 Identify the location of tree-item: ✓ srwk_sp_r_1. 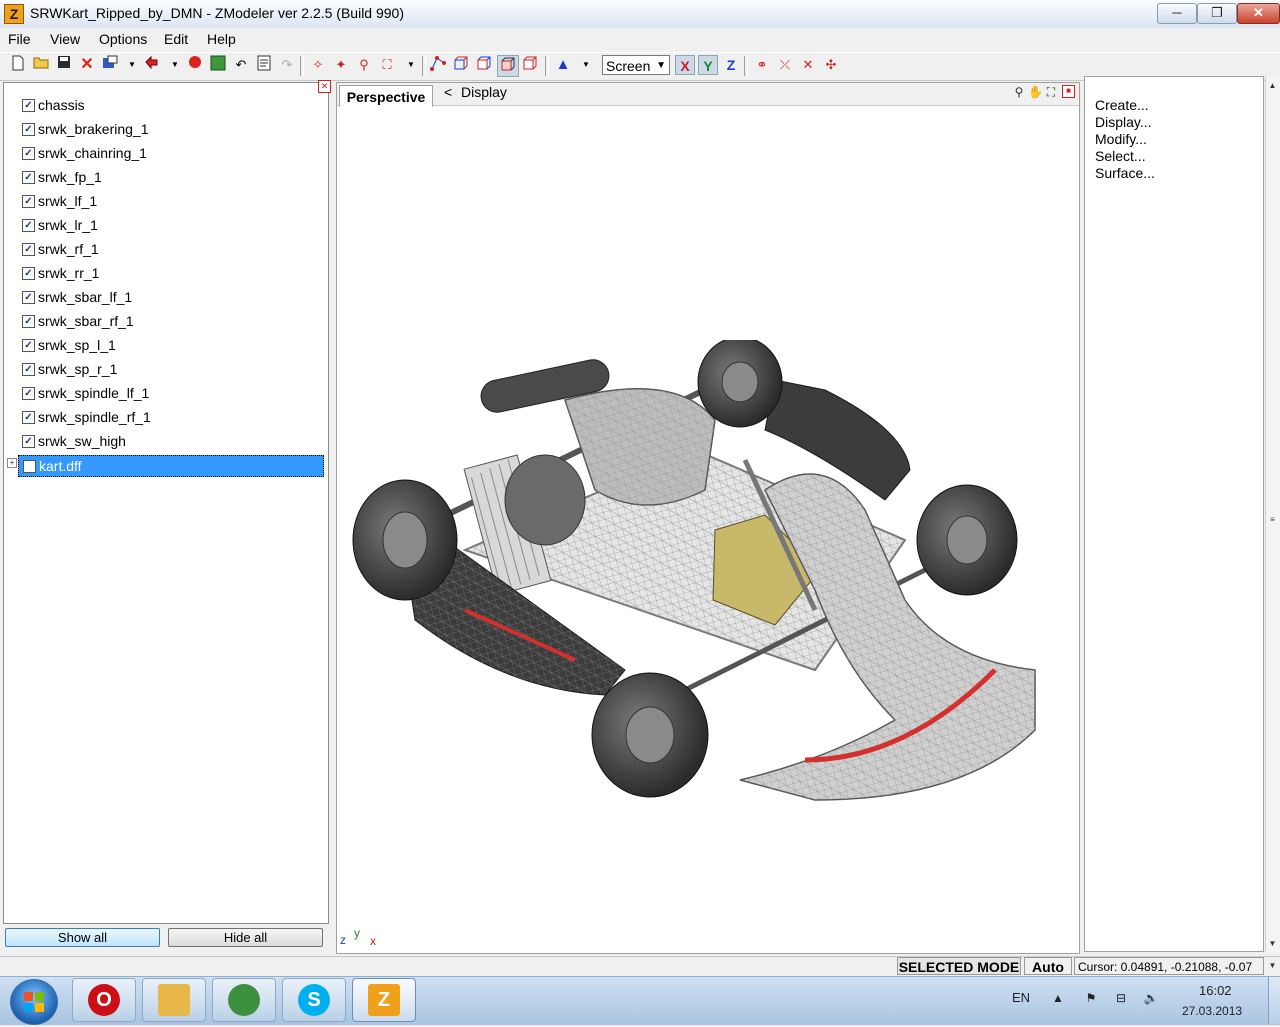
(171, 370).